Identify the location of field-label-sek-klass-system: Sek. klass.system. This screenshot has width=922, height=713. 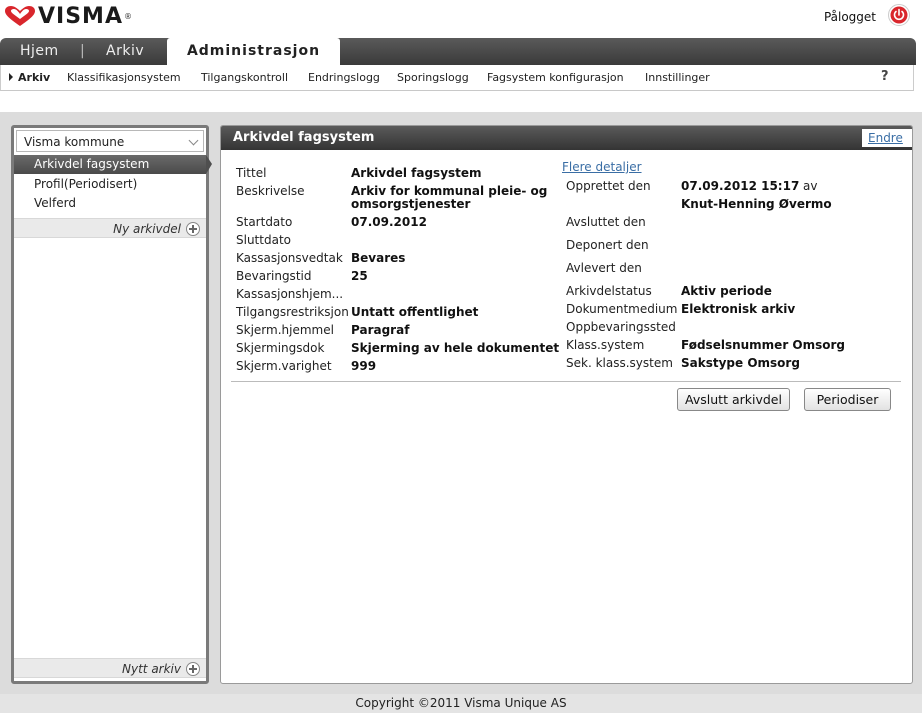
(619, 363).